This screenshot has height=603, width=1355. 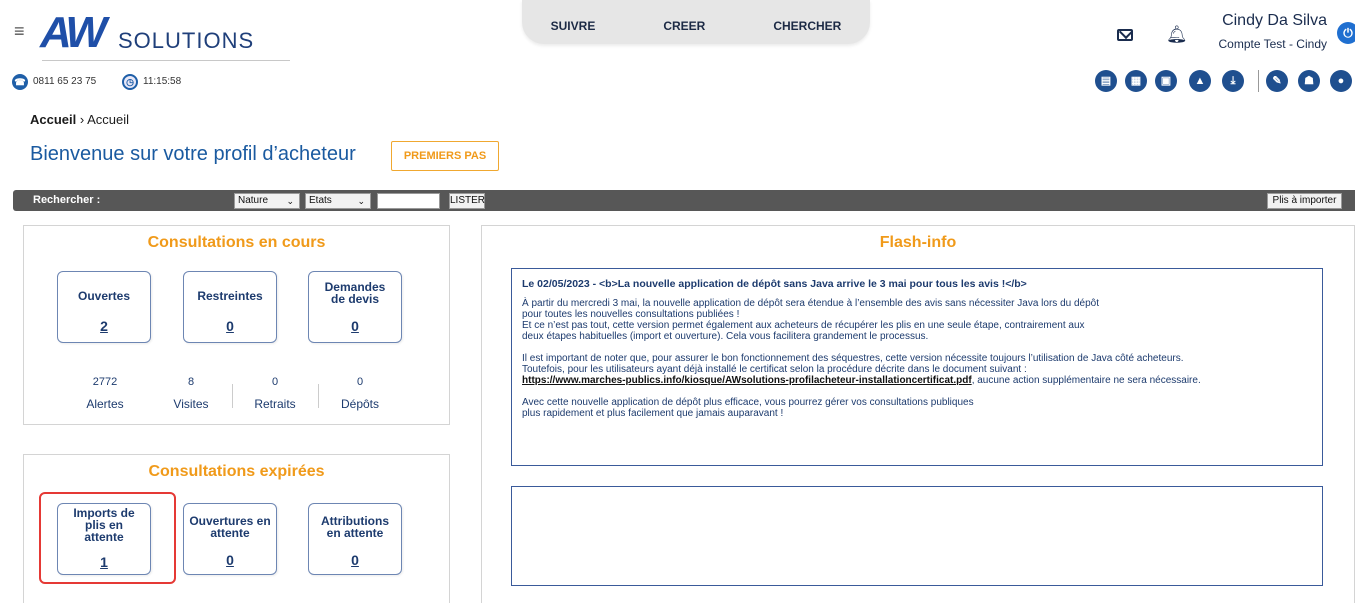 I want to click on file-icon: ▣, so click(x=1166, y=81).